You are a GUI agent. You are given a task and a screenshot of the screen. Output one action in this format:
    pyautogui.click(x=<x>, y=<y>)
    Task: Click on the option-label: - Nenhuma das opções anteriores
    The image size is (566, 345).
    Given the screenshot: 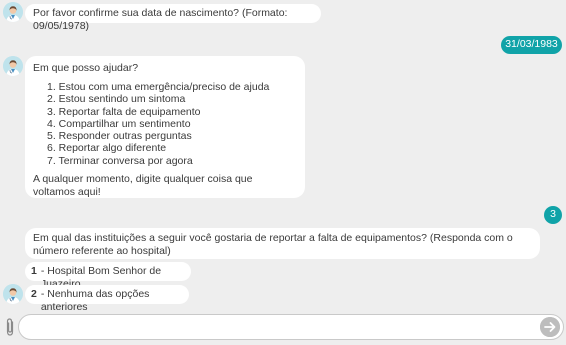 What is the action you would take?
    pyautogui.click(x=95, y=300)
    